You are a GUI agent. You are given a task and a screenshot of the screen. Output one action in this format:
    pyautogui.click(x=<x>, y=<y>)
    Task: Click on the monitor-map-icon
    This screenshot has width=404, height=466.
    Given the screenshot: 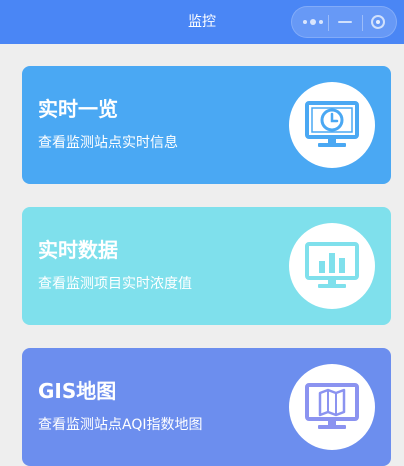 What is the action you would take?
    pyautogui.click(x=332, y=406)
    